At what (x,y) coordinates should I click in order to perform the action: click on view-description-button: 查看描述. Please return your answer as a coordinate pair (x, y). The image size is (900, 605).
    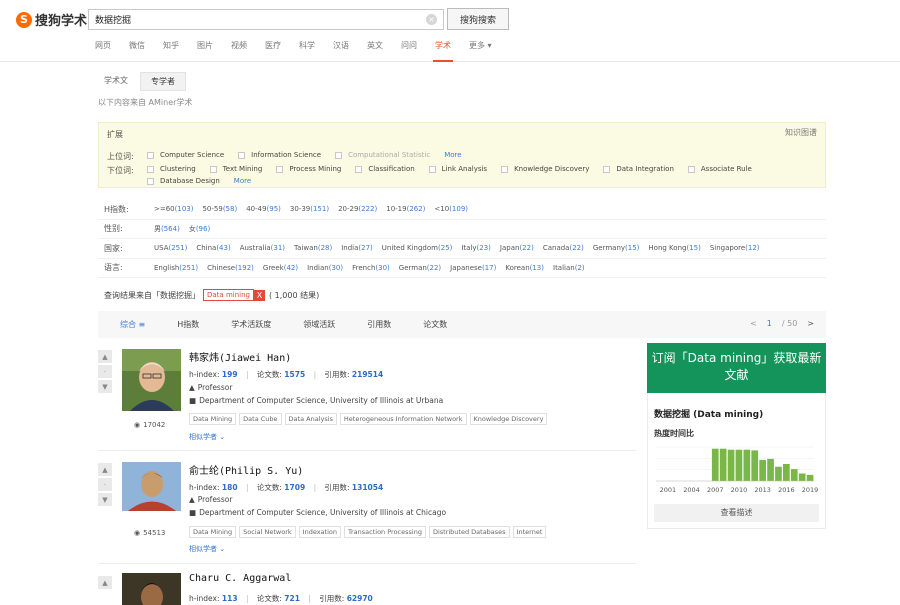
    Looking at the image, I should click on (736, 513).